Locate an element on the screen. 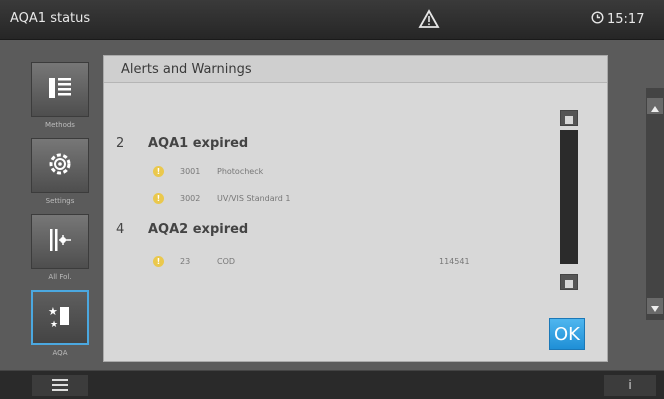 Image resolution: width=664 pixels, height=399 pixels. nav-methods-button is located at coordinates (60, 89).